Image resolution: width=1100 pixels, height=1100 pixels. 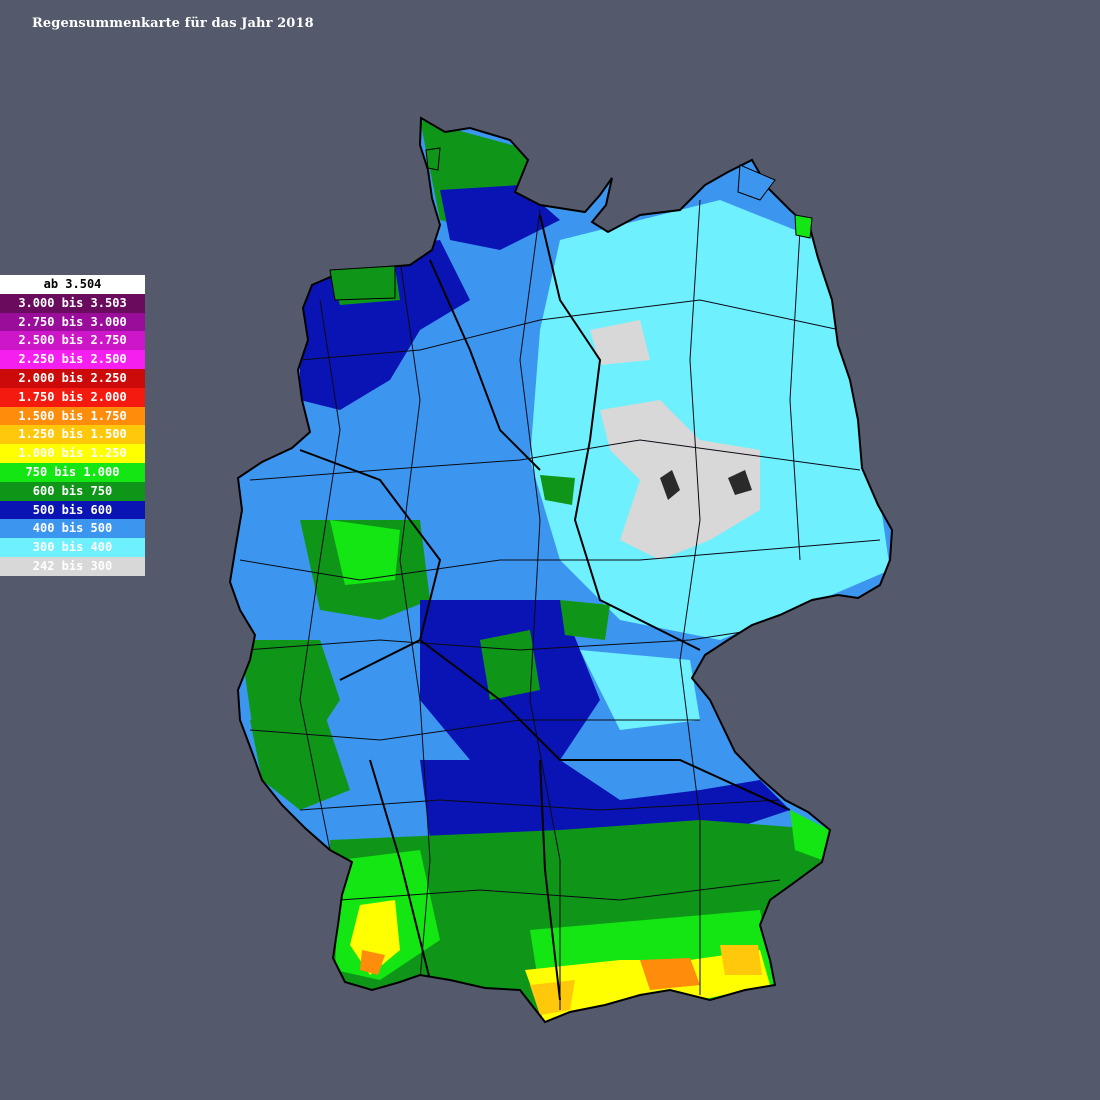 I want to click on east-frisian-islands, so click(x=362, y=283).